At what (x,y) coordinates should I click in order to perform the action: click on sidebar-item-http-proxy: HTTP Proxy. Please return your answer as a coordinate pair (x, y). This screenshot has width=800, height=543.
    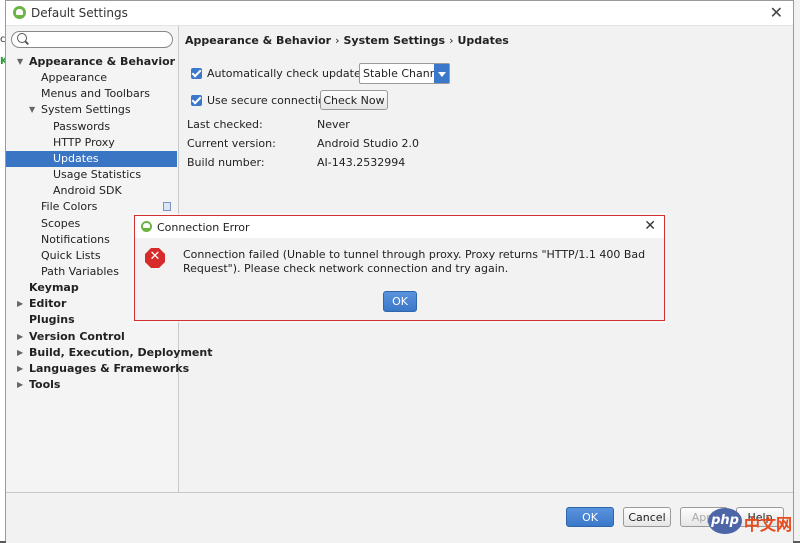
    Looking at the image, I should click on (91, 143).